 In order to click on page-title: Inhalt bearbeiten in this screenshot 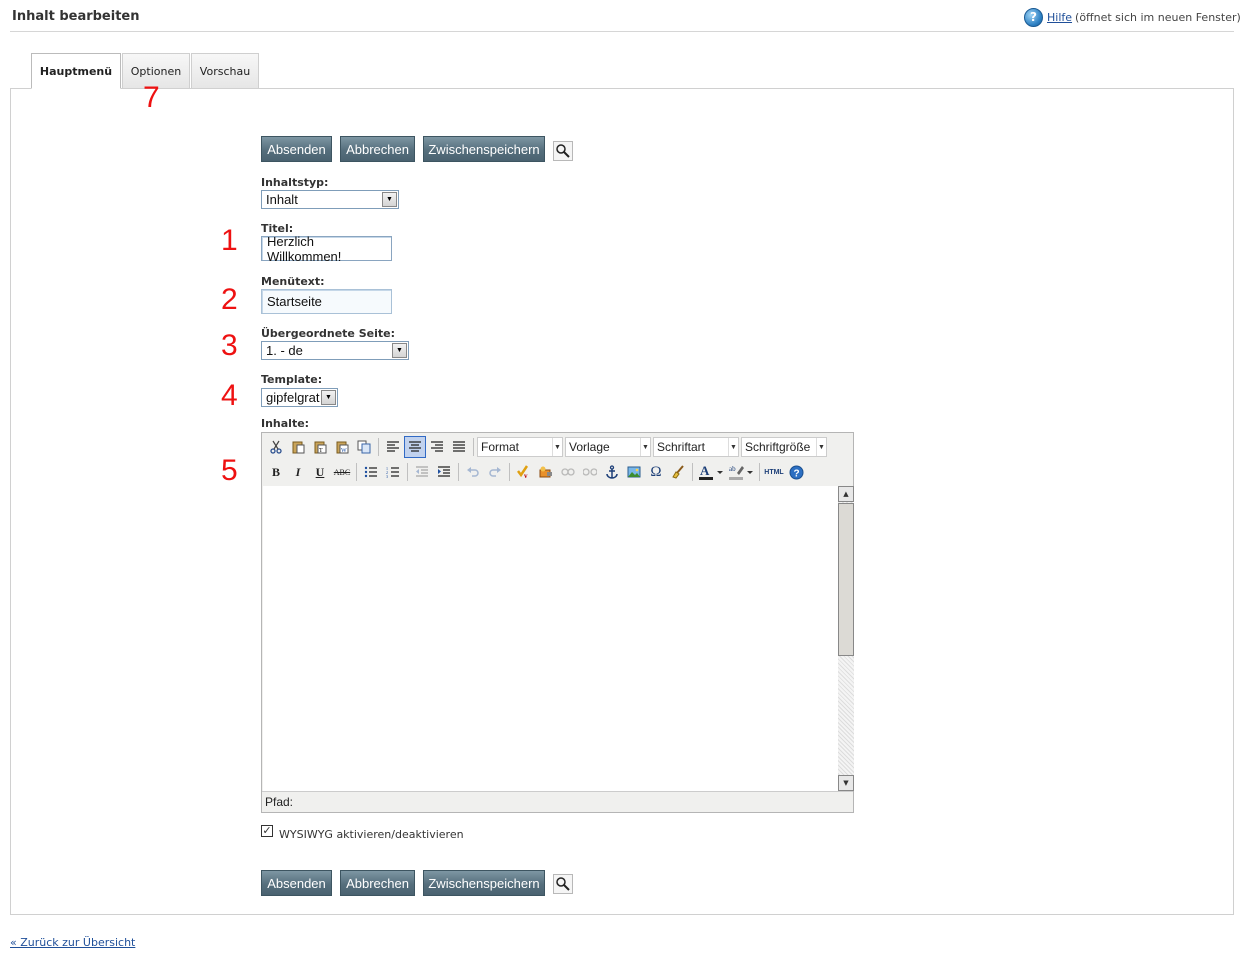, I will do `click(76, 16)`.